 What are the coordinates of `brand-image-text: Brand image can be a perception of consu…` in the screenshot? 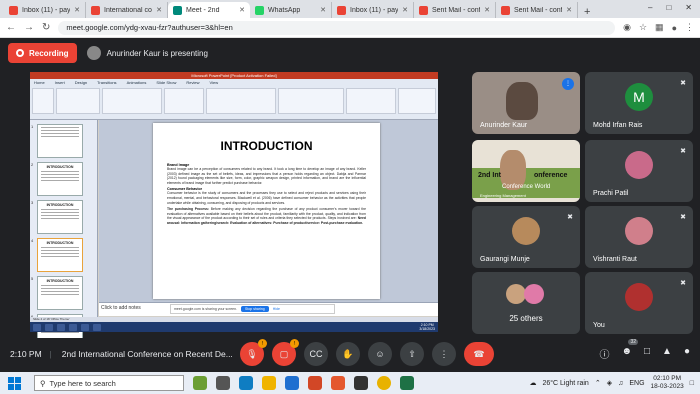 It's located at (266, 176).